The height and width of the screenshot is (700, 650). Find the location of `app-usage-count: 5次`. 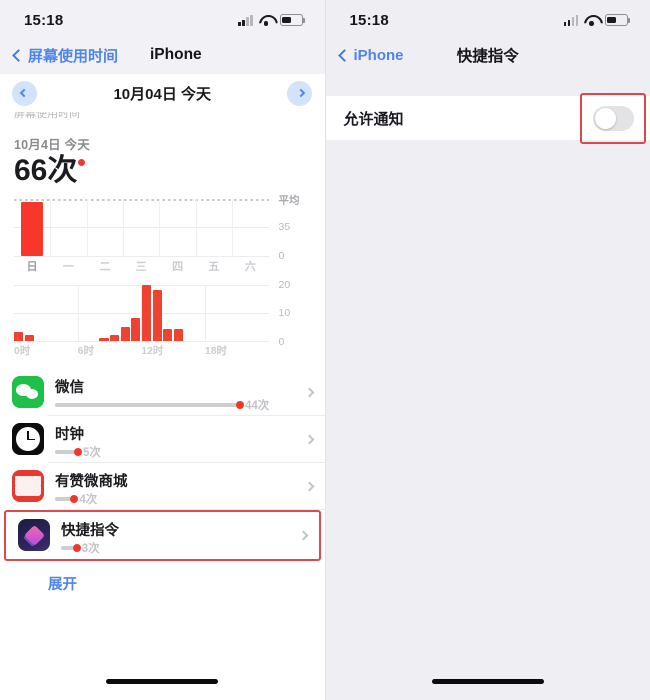

app-usage-count: 5次 is located at coordinates (92, 453).